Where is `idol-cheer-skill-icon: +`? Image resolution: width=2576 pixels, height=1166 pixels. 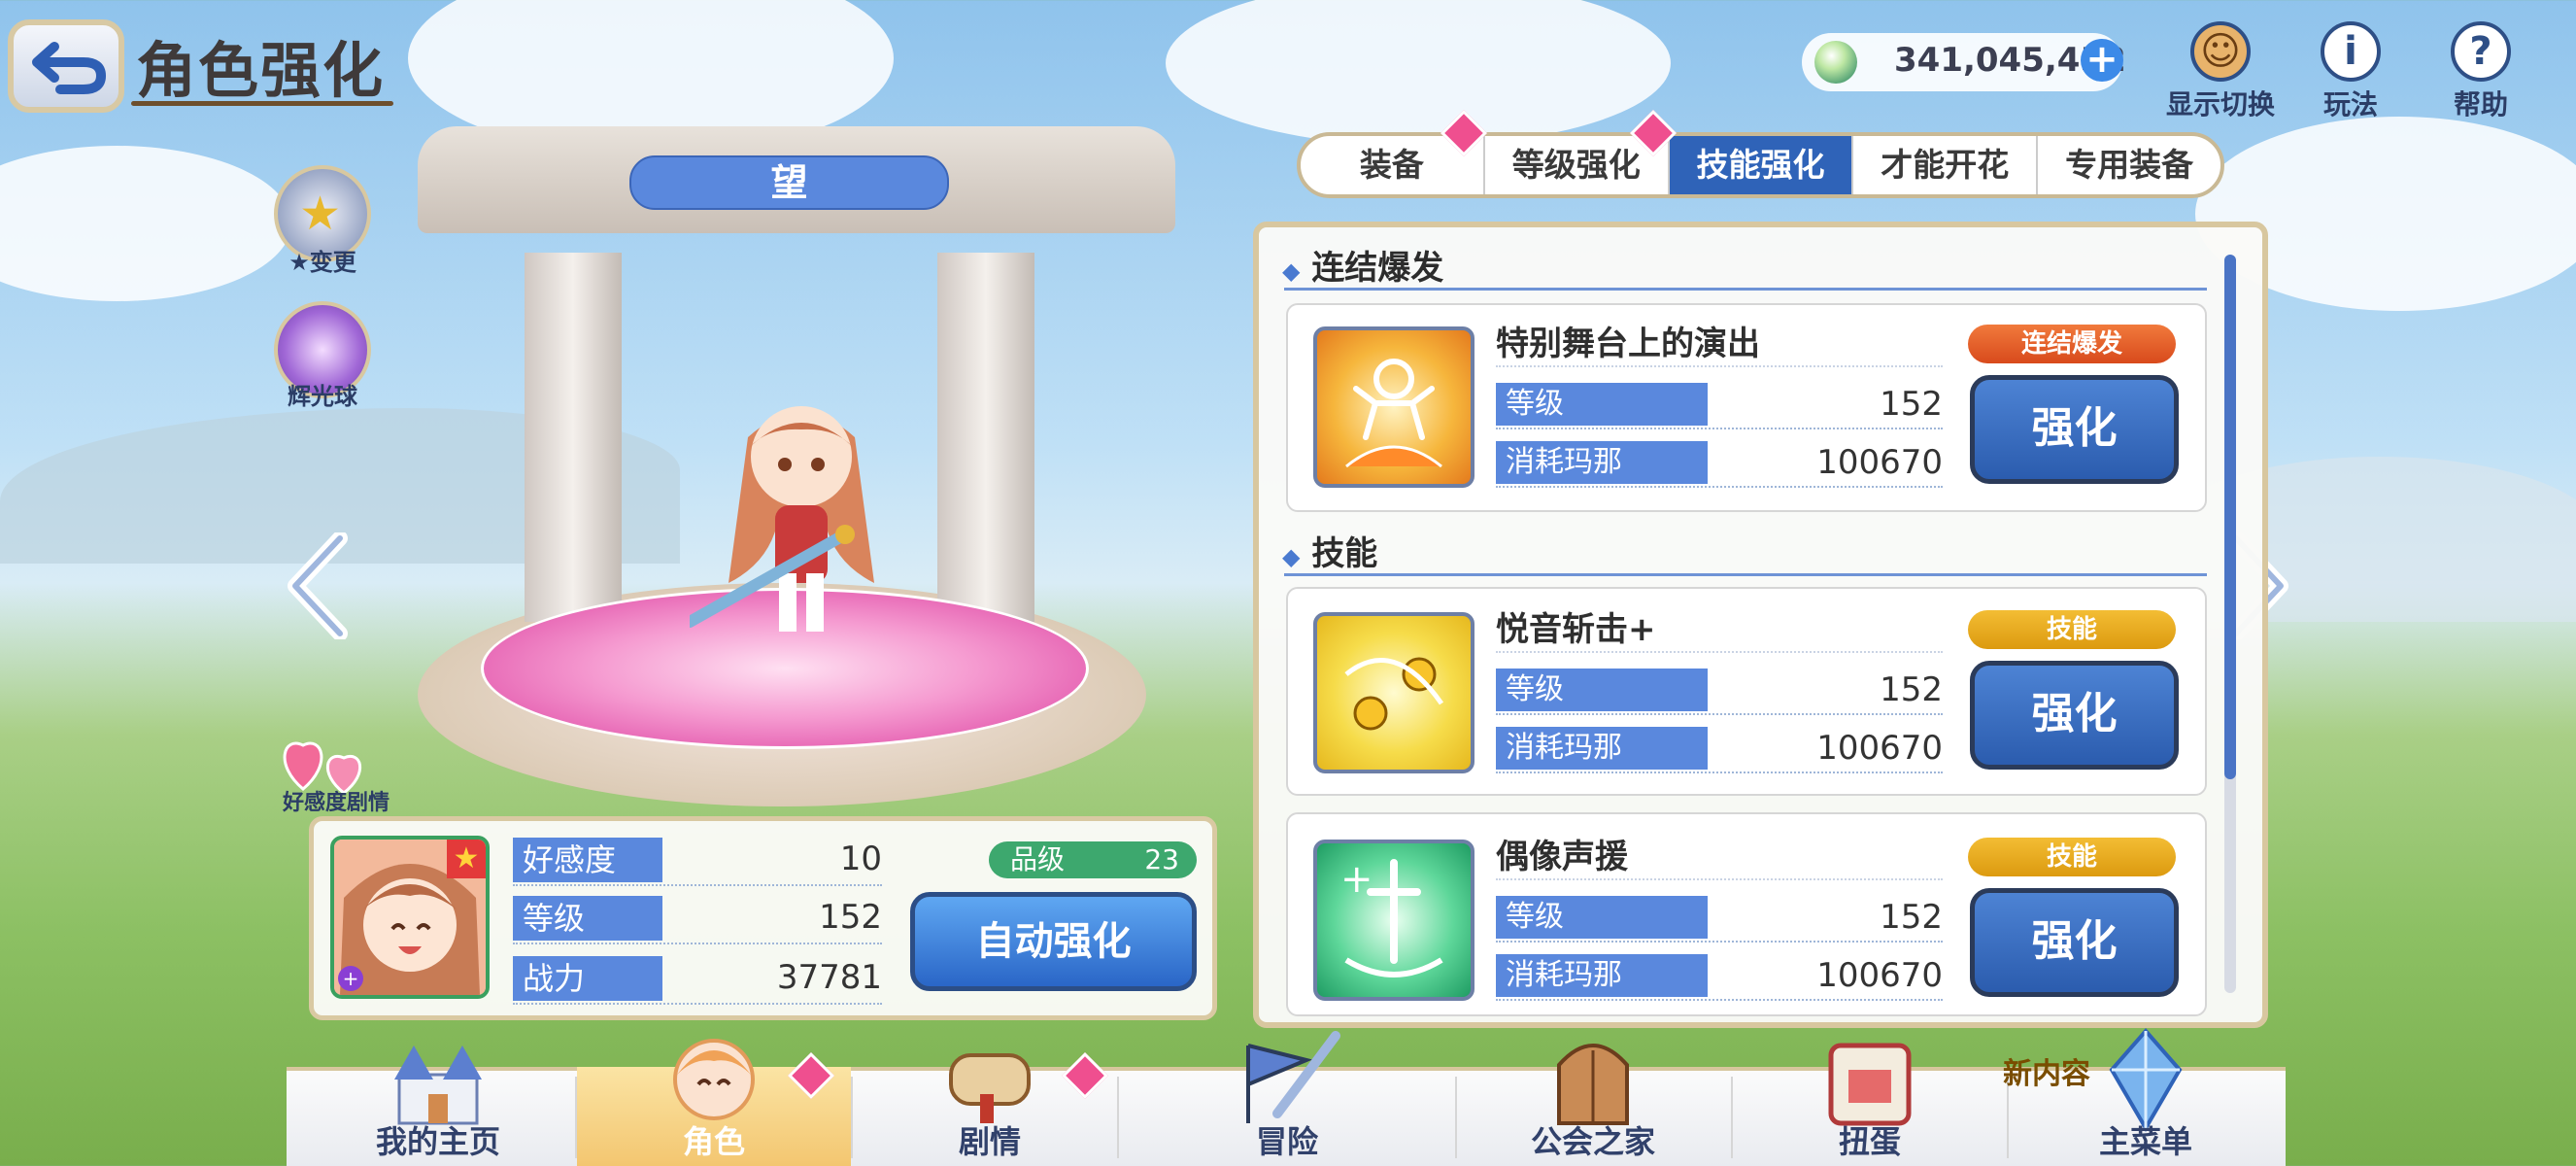 idol-cheer-skill-icon: + is located at coordinates (1393, 920).